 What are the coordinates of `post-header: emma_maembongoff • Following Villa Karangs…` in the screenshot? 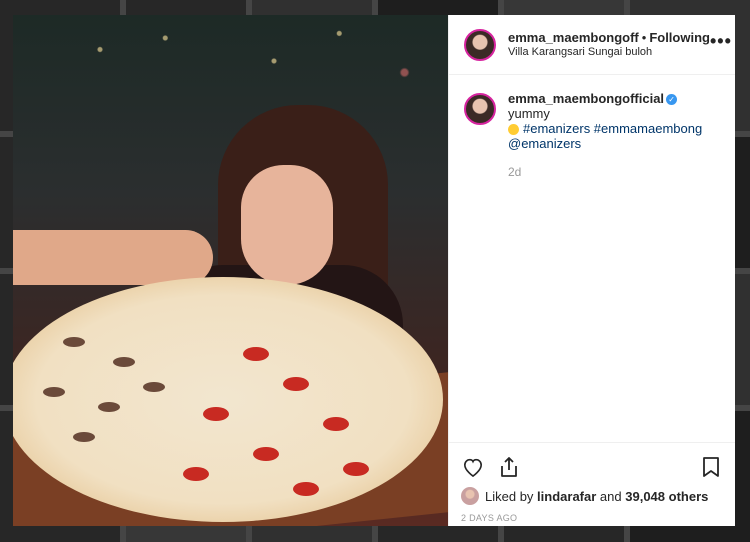 It's located at (592, 45).